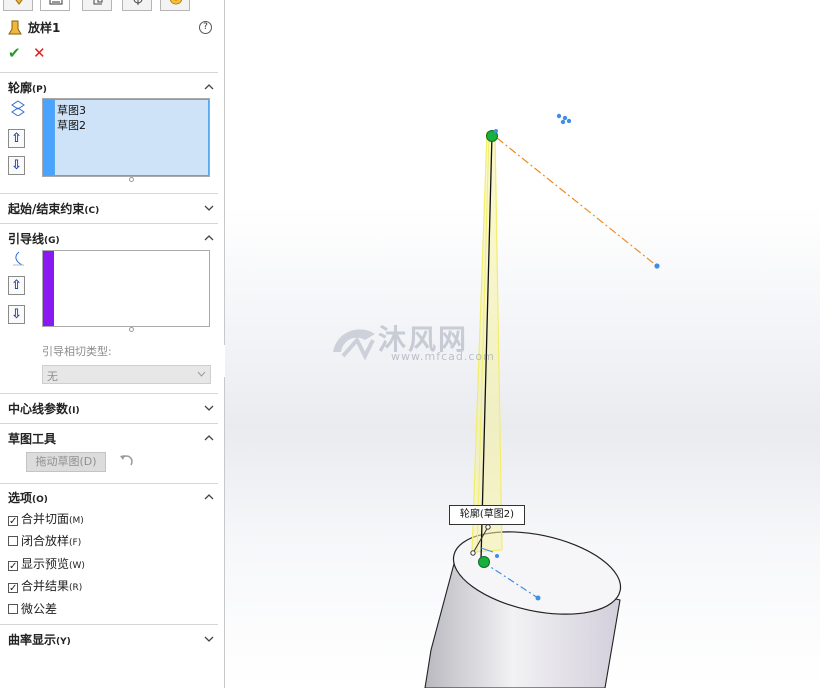 The image size is (820, 688). I want to click on profile-color-bar, so click(48, 137).